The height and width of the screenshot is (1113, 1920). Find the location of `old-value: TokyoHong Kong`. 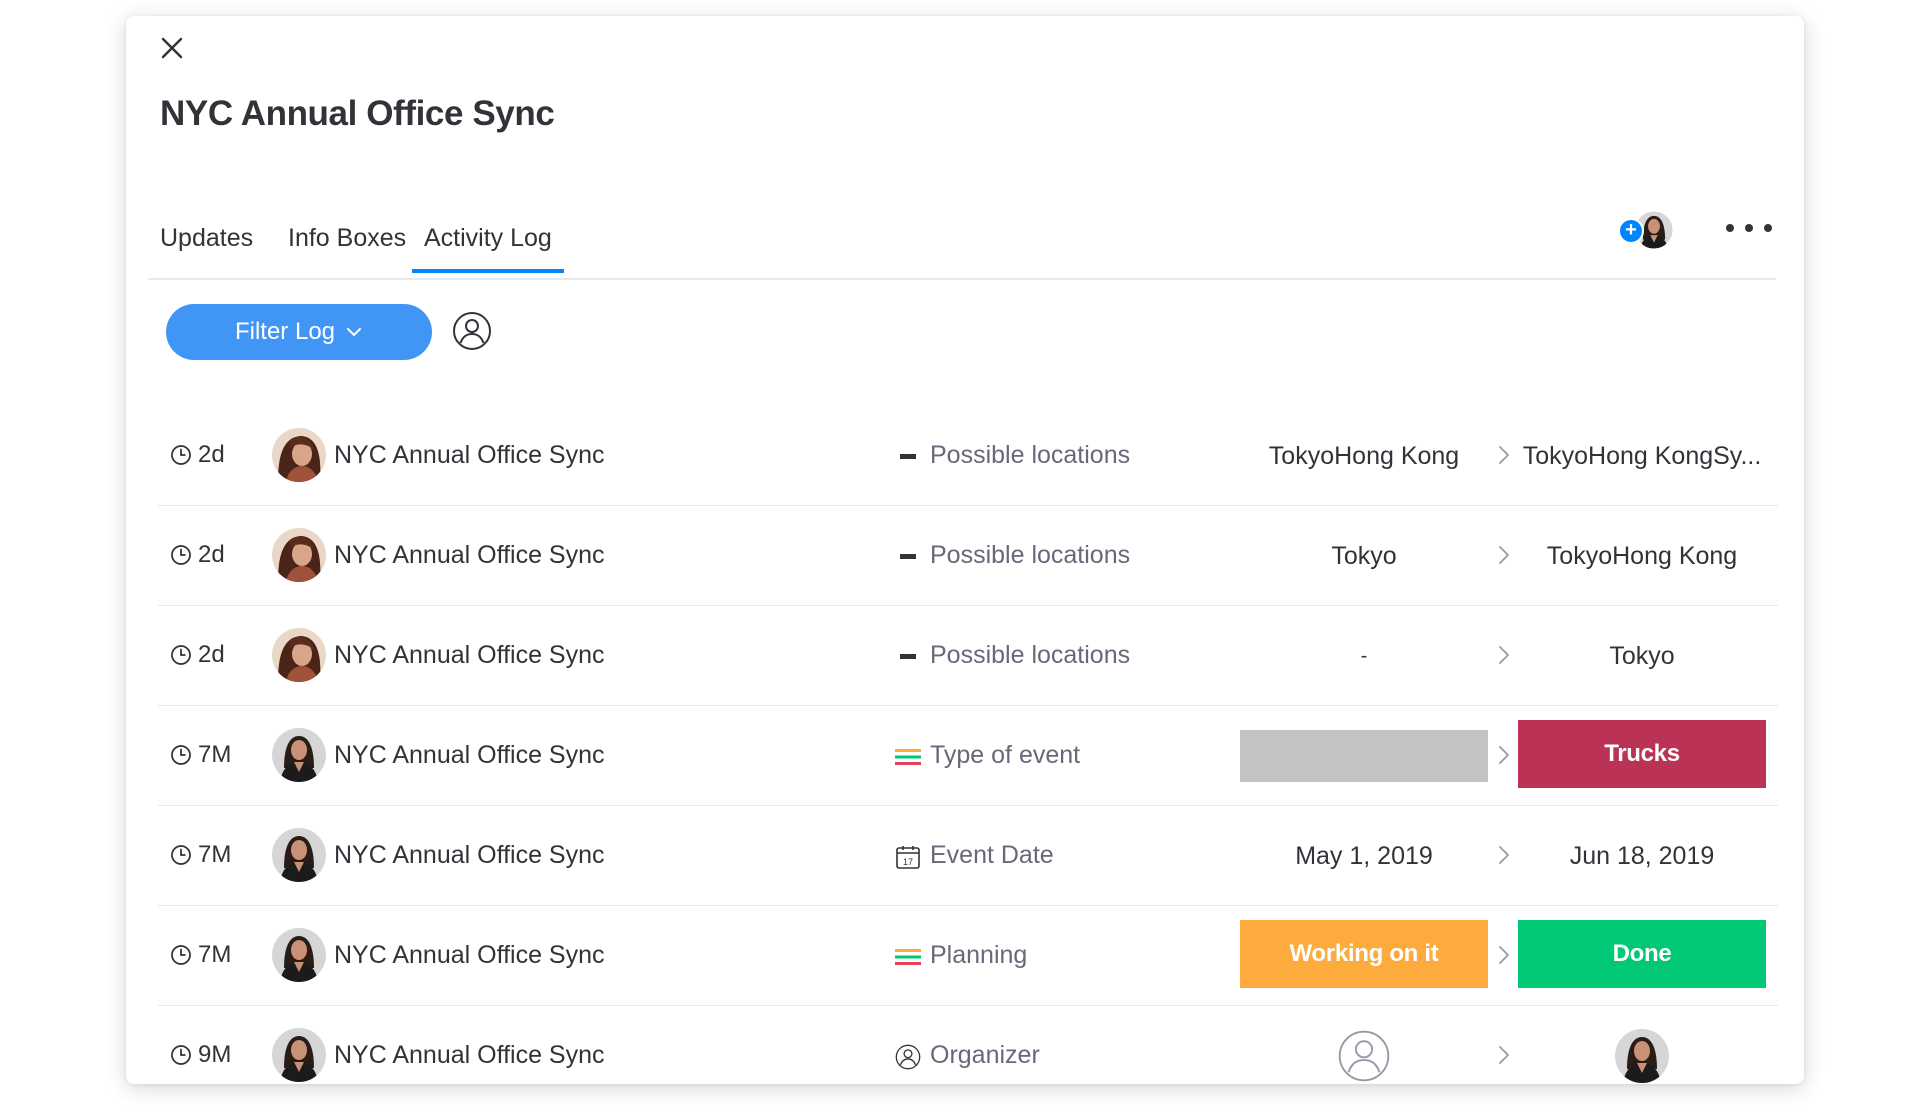

old-value: TokyoHong Kong is located at coordinates (1364, 455).